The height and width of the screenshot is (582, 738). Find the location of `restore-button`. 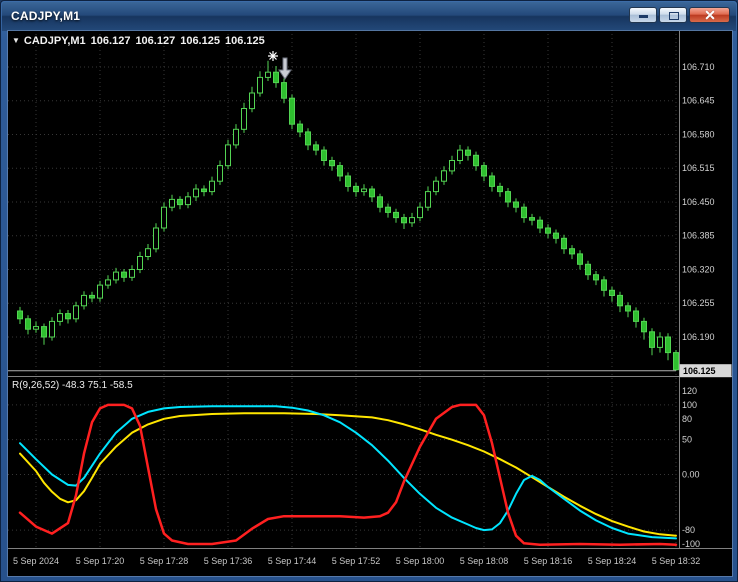

restore-button is located at coordinates (673, 15).